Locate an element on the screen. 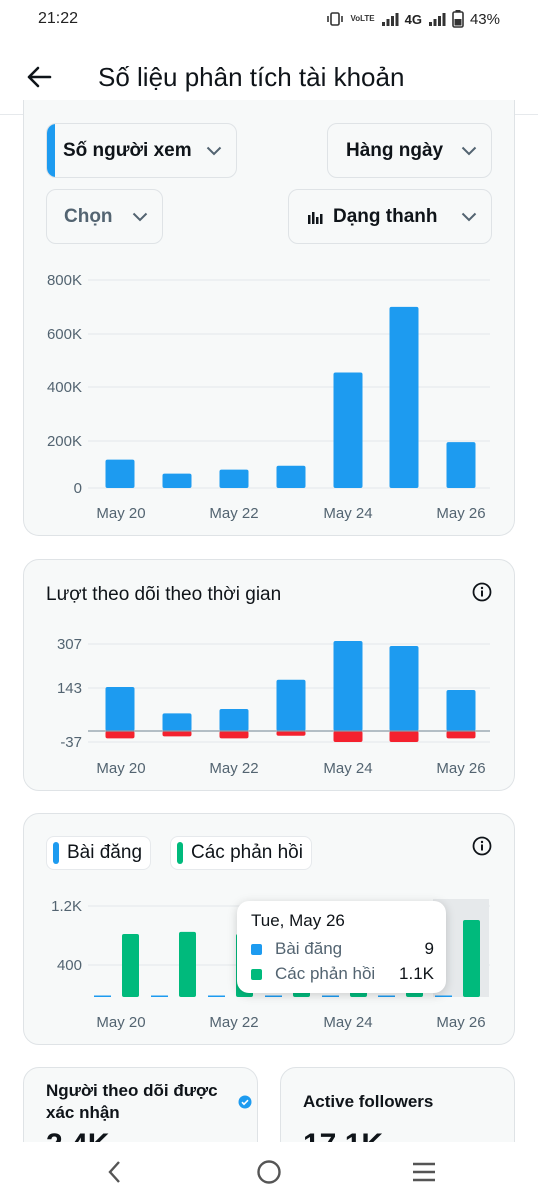 Image resolution: width=538 pixels, height=1200 pixels. nav-home-button is located at coordinates (269, 1172).